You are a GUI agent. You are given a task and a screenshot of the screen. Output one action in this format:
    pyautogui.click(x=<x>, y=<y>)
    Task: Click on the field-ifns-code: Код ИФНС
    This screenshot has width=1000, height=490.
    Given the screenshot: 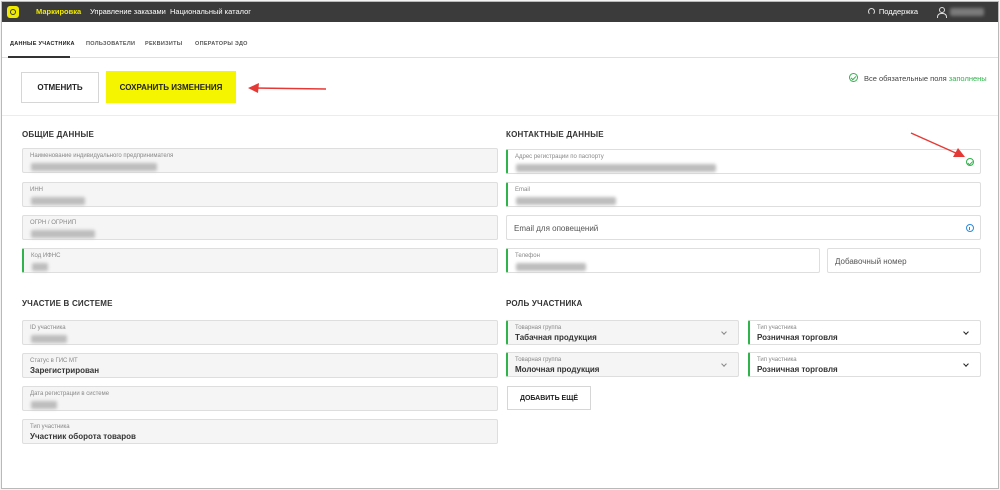 What is the action you would take?
    pyautogui.click(x=260, y=260)
    